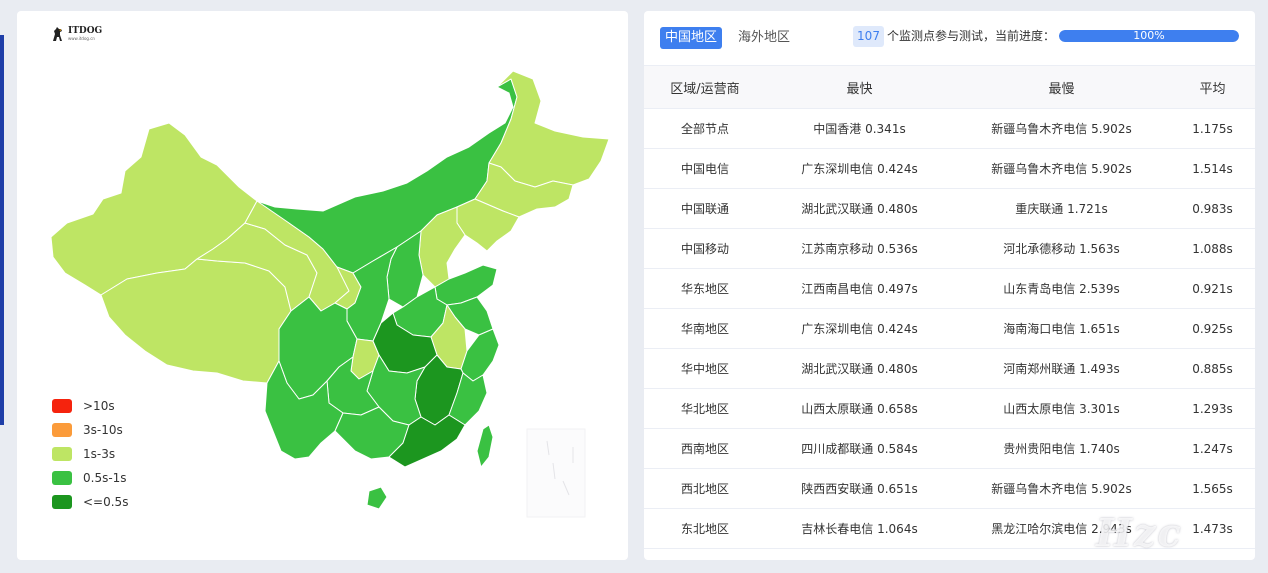 This screenshot has height=573, width=1268. Describe the element at coordinates (57, 34) in the screenshot. I see `dog-logo-icon` at that location.